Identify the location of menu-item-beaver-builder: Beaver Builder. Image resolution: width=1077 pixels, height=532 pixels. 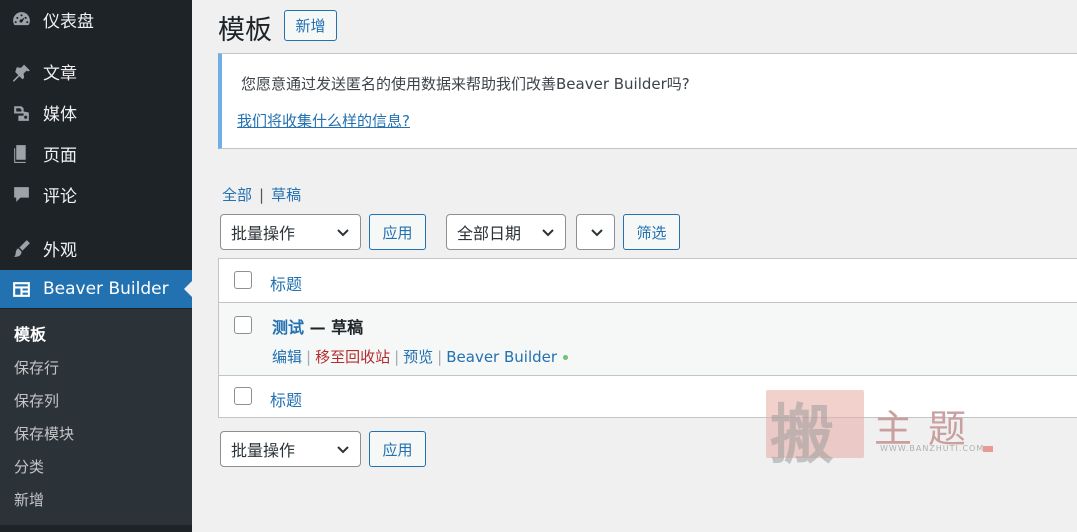
(96, 289).